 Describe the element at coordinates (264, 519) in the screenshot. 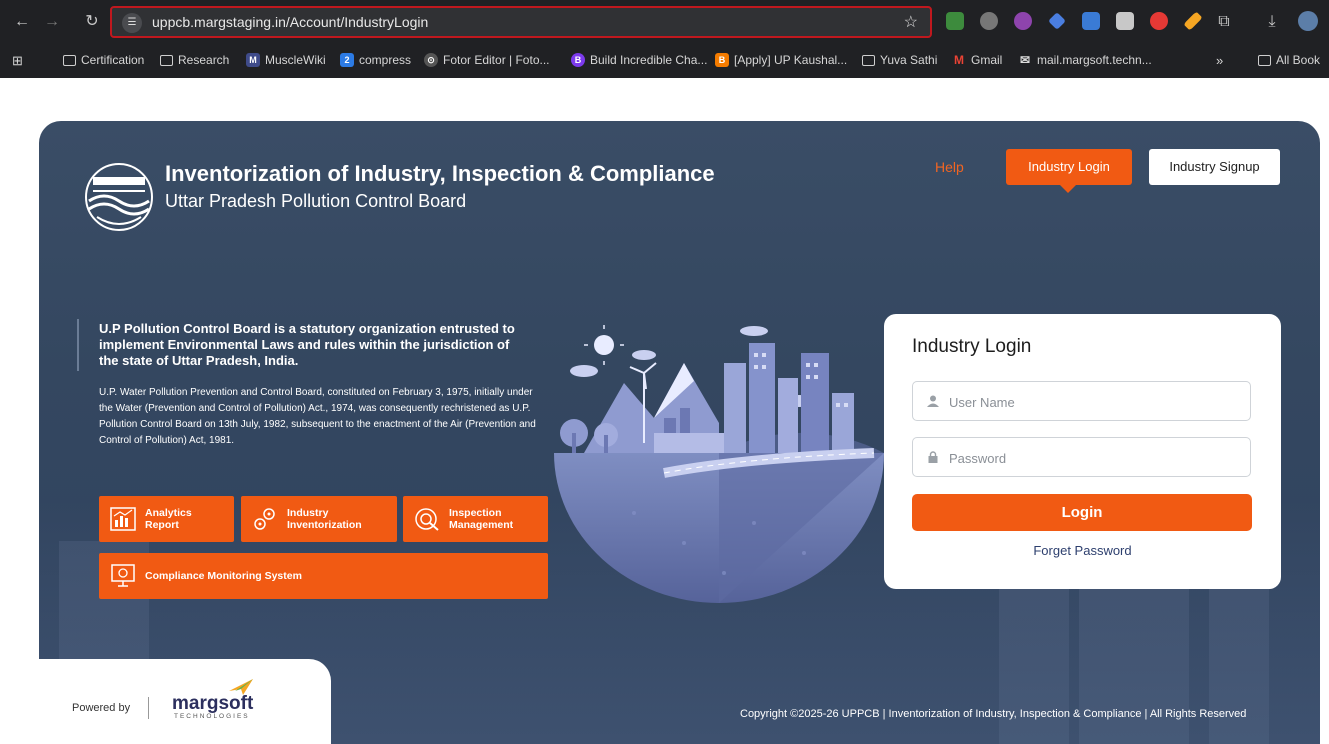

I see `gears-icon` at that location.